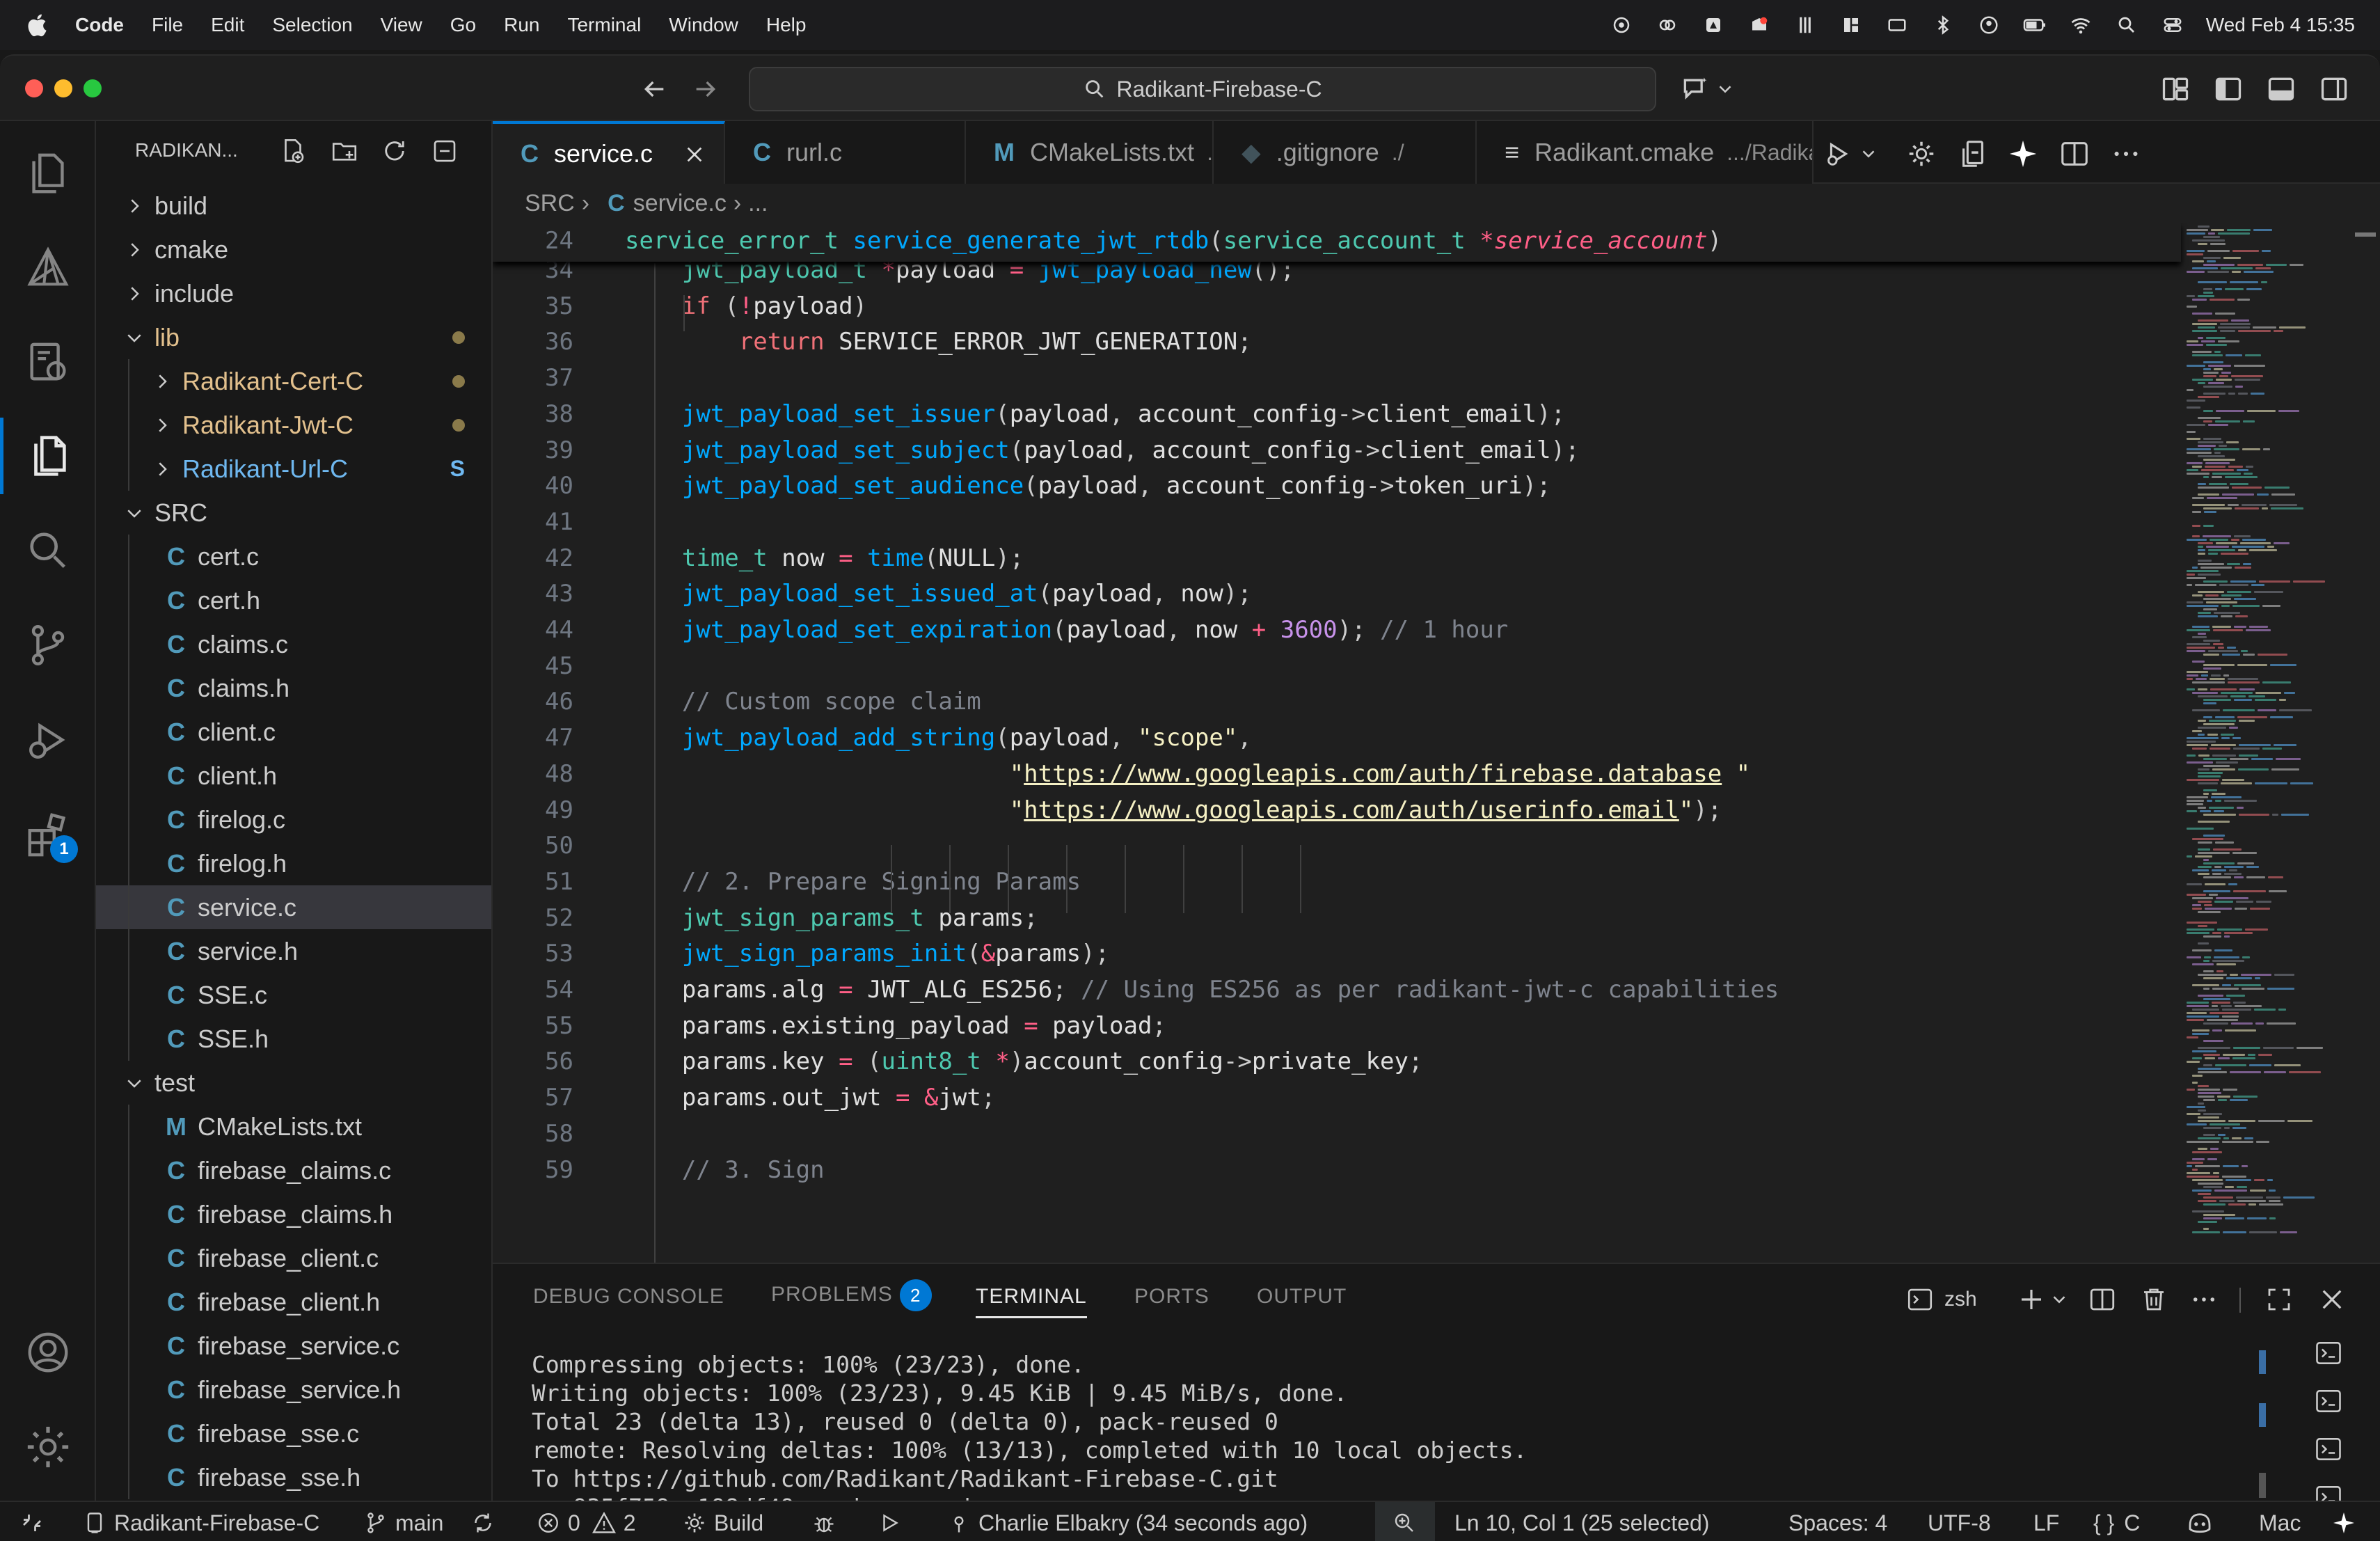 This screenshot has height=1541, width=2380. What do you see at coordinates (48, 550) in the screenshot?
I see `search-icon` at bounding box center [48, 550].